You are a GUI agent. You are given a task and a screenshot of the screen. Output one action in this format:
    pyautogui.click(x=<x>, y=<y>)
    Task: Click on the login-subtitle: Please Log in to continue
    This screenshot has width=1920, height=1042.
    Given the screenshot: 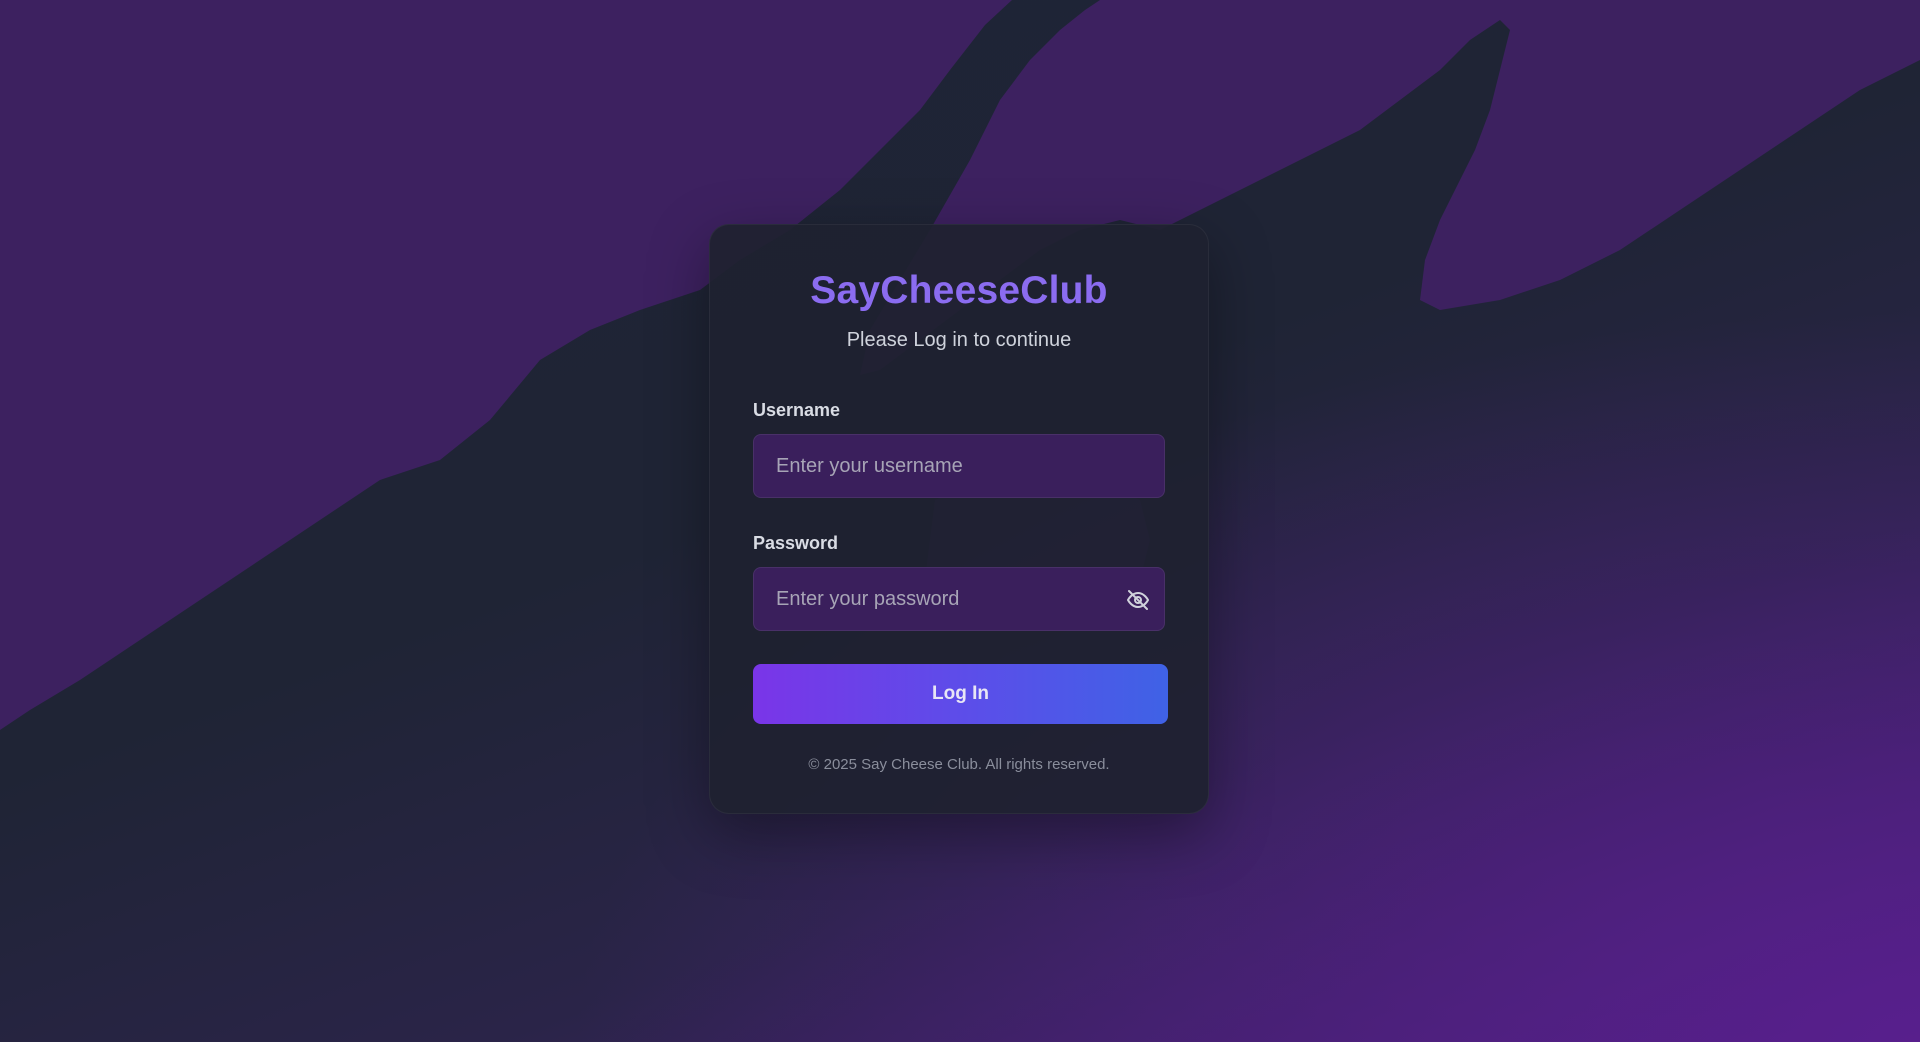 What is the action you would take?
    pyautogui.click(x=959, y=340)
    